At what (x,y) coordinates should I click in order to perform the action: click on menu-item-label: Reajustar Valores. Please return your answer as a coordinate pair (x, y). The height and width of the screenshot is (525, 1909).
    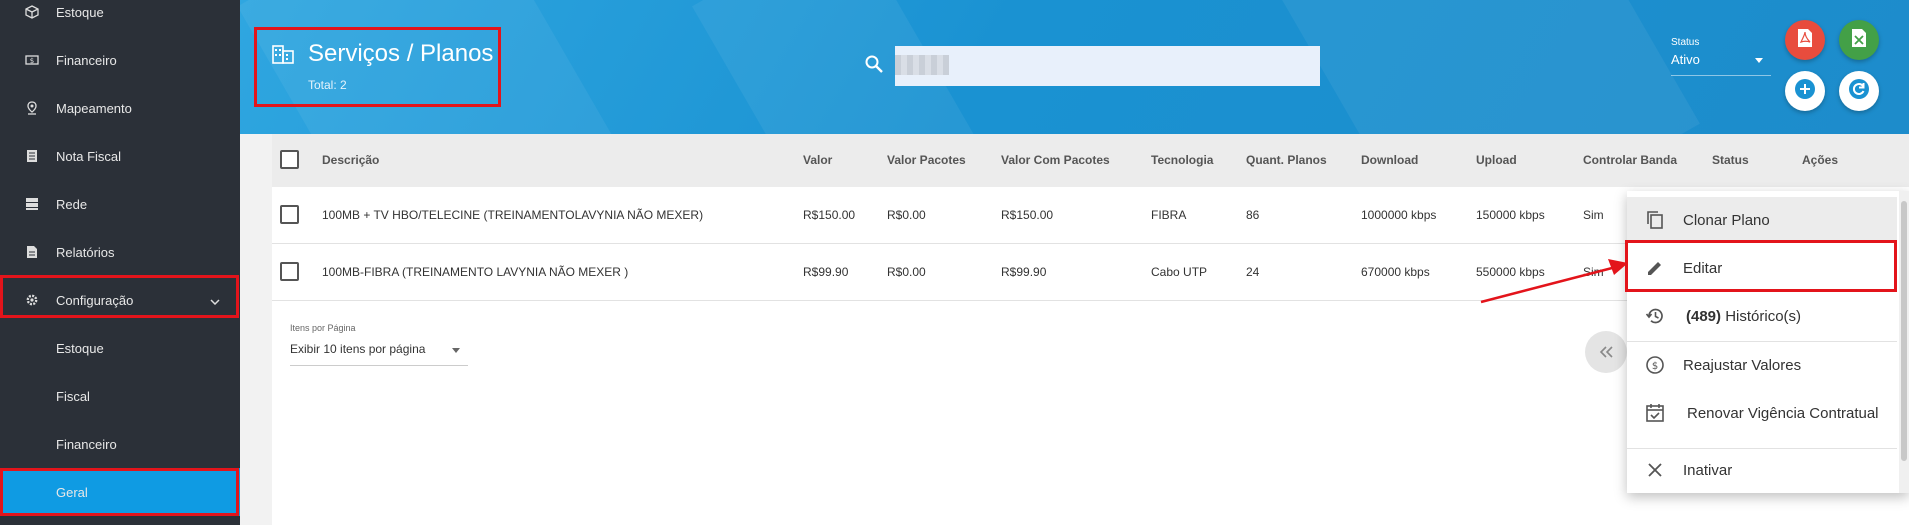
    Looking at the image, I should click on (1742, 365).